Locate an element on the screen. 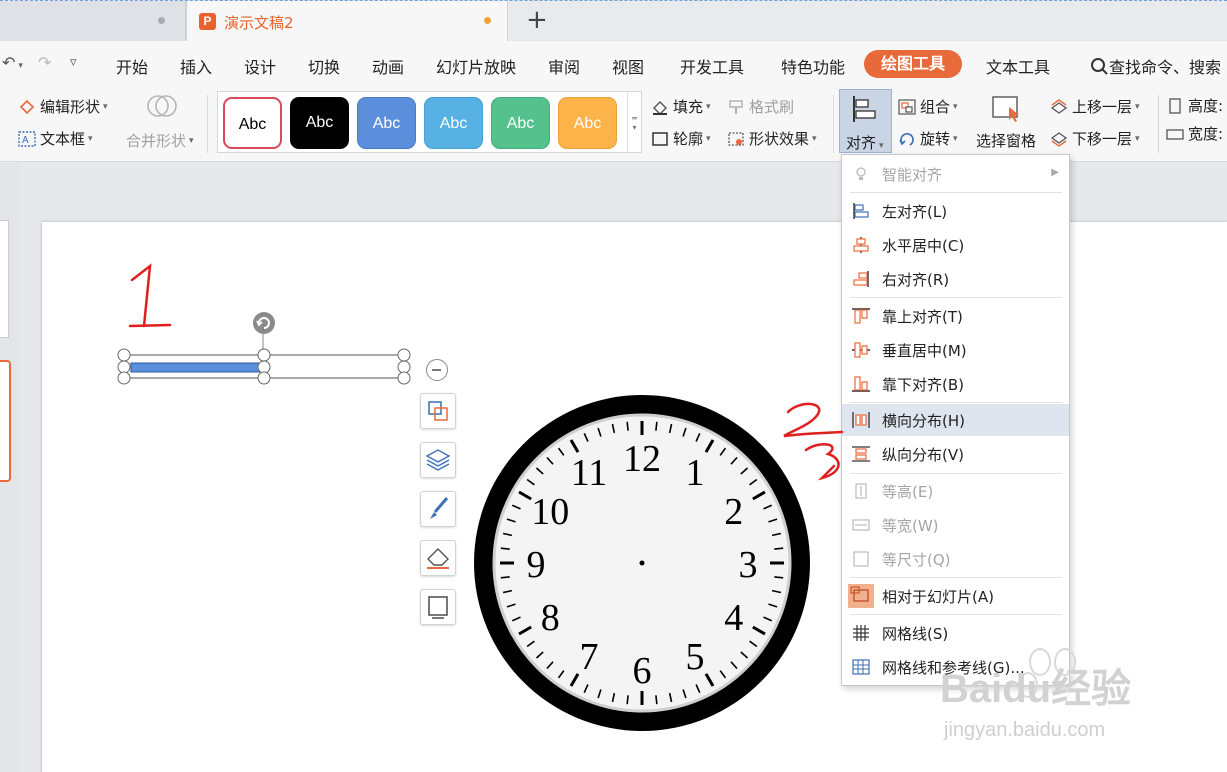  menu-insert: 插入 is located at coordinates (196, 66).